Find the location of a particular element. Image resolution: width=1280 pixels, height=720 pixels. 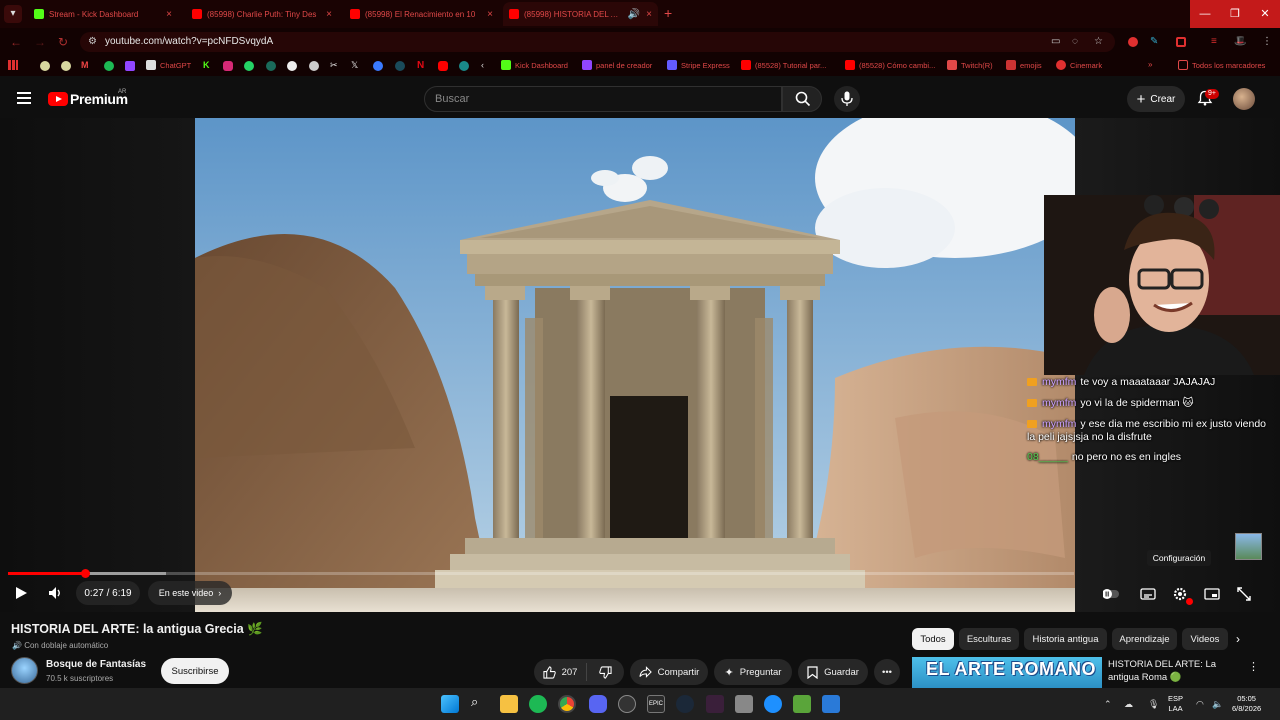

ask-button: ✦ Preguntar is located at coordinates (753, 672).